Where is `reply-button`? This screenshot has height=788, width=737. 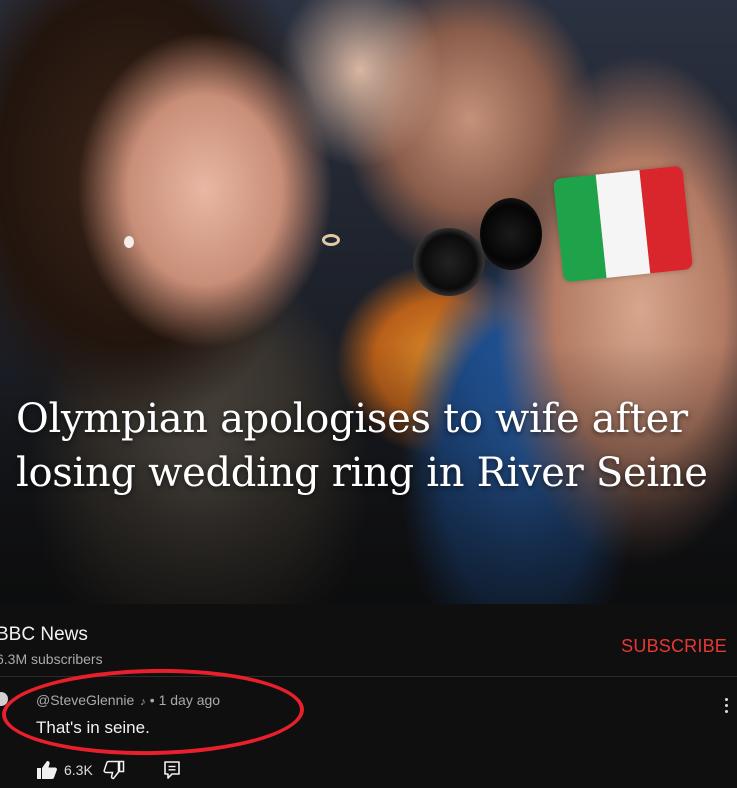
reply-button is located at coordinates (172, 770).